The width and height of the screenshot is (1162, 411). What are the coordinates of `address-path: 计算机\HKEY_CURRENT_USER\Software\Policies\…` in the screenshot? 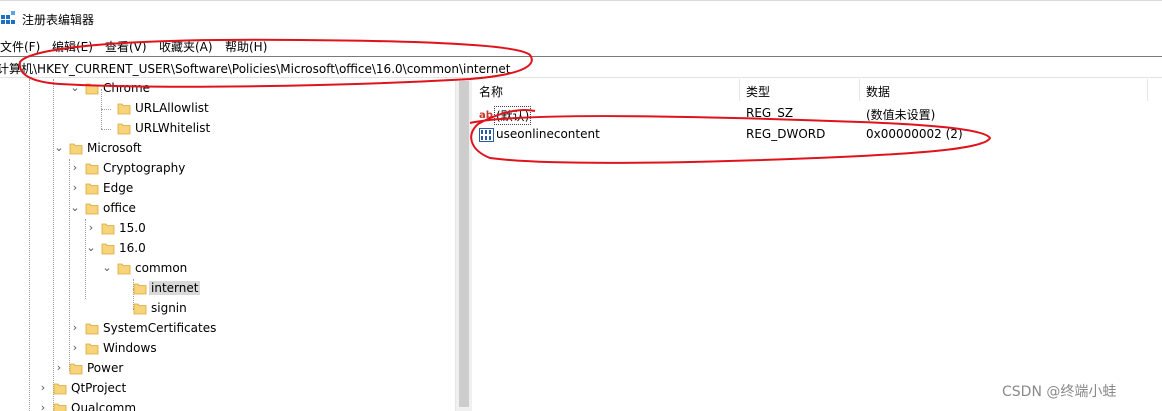 It's located at (255, 68).